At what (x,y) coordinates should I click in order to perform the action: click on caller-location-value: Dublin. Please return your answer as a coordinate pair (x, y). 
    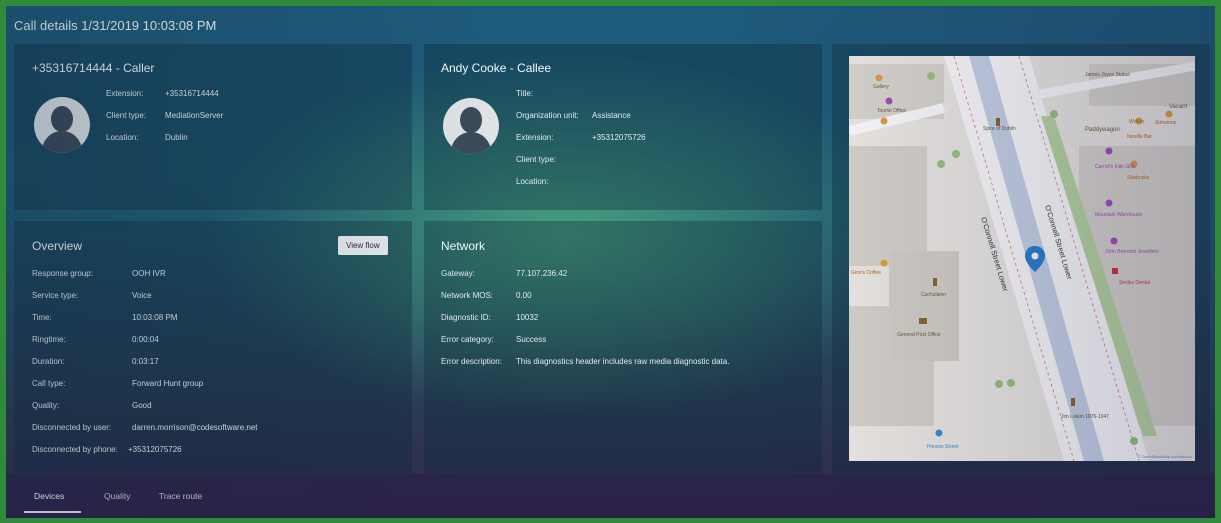
    Looking at the image, I should click on (176, 137).